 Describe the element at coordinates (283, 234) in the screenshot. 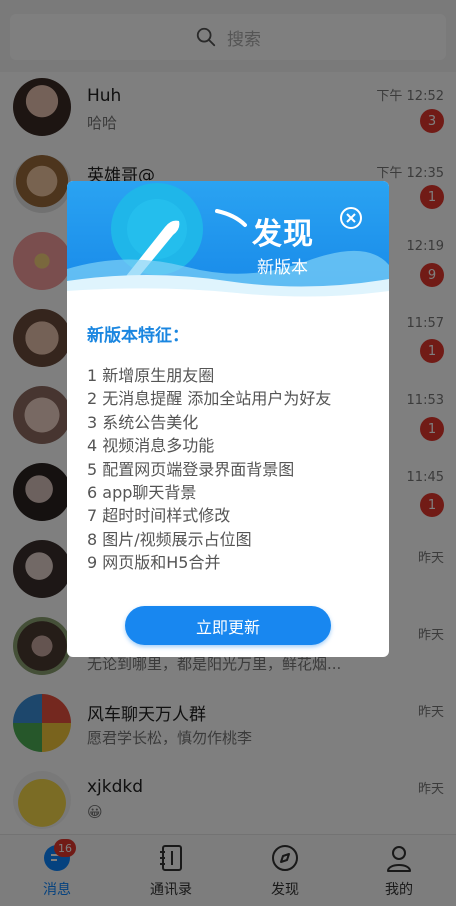

I see `dialog-title: 发现` at that location.